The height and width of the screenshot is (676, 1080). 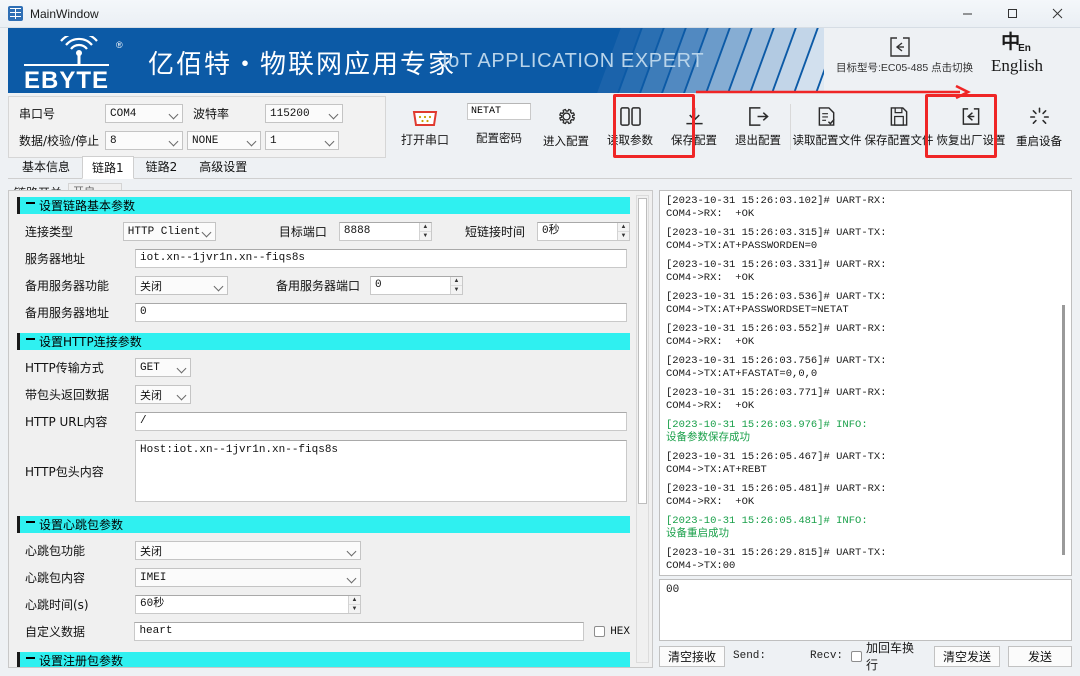 I want to click on section-basic-params-title: 设置链路基本参数, so click(x=87, y=206).